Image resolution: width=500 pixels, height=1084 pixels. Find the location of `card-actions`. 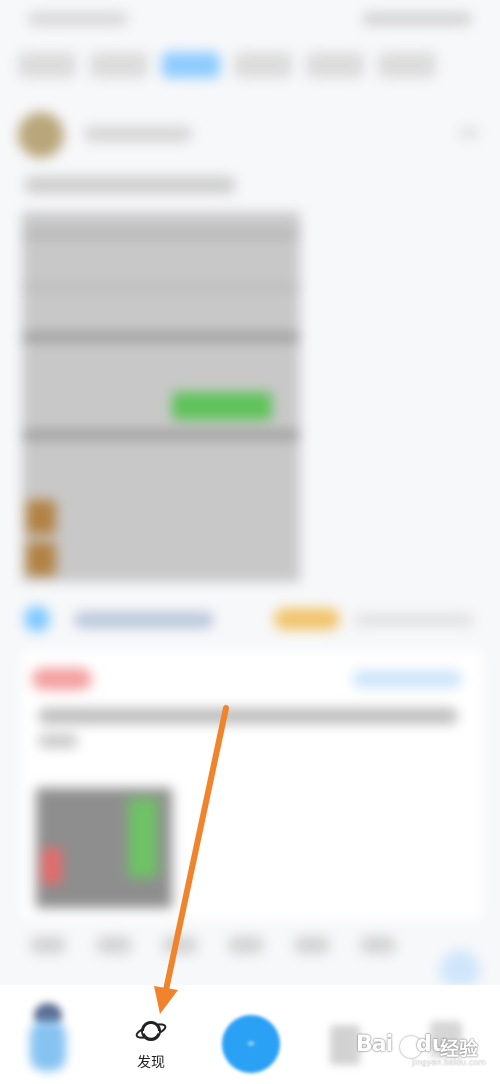

card-actions is located at coordinates (407, 679).